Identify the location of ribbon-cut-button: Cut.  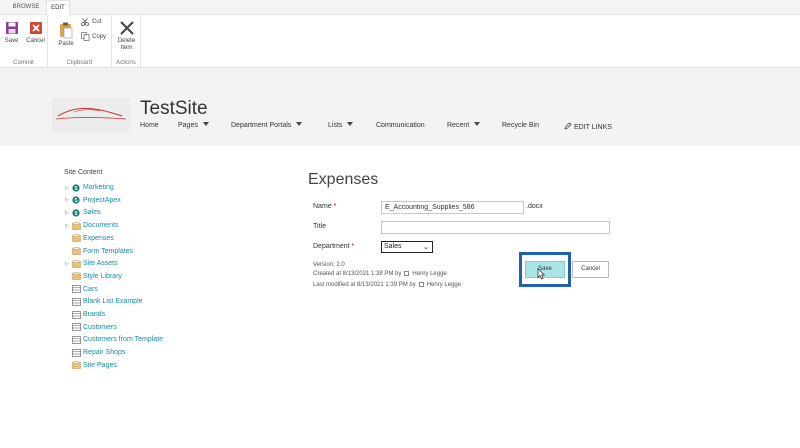
(91, 22).